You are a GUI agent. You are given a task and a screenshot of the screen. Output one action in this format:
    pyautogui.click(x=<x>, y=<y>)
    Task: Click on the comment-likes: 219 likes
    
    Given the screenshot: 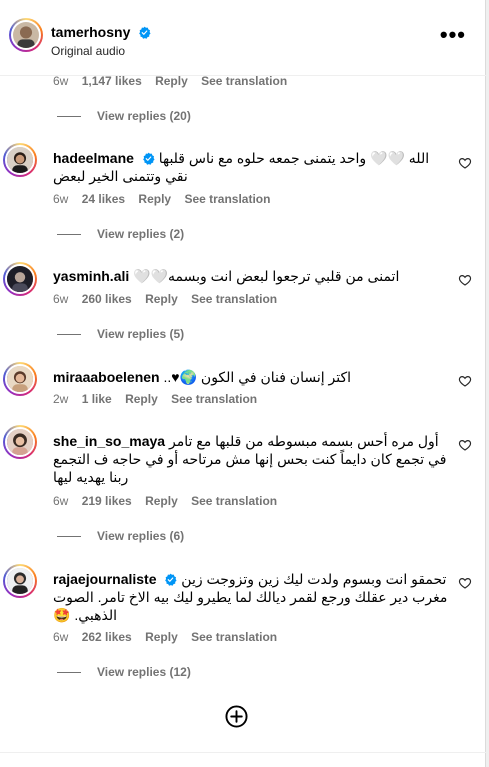 What is the action you would take?
    pyautogui.click(x=107, y=501)
    